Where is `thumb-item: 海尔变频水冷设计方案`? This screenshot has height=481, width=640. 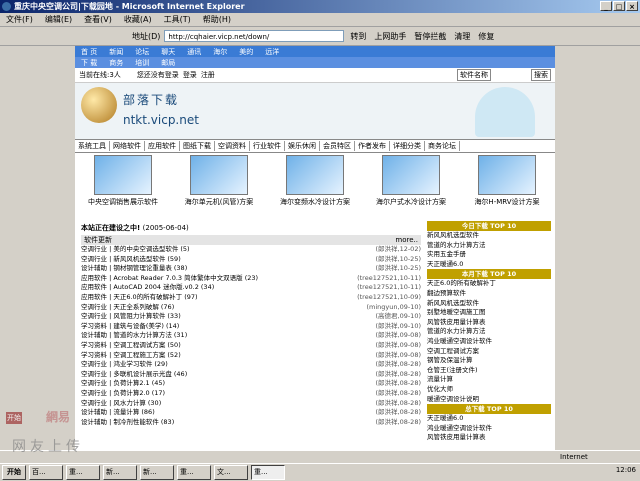 thumb-item: 海尔变频水冷设计方案 is located at coordinates (315, 181).